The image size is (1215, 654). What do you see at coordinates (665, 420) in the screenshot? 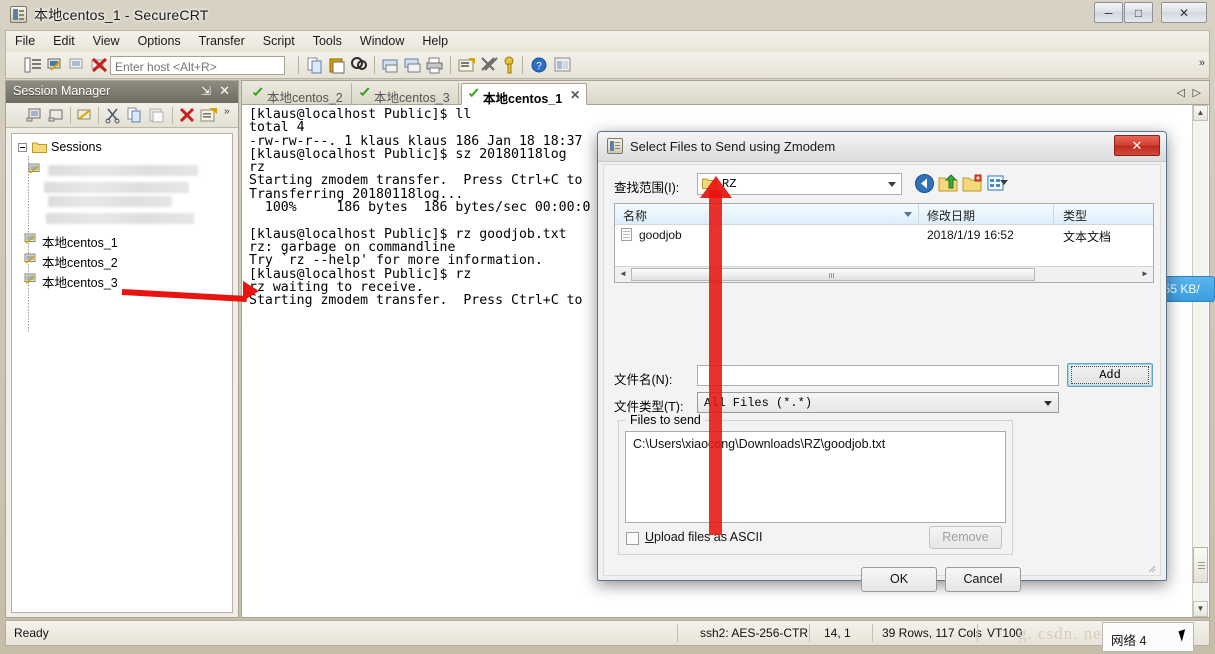
I see `files-to-send-legend: Files to send` at bounding box center [665, 420].